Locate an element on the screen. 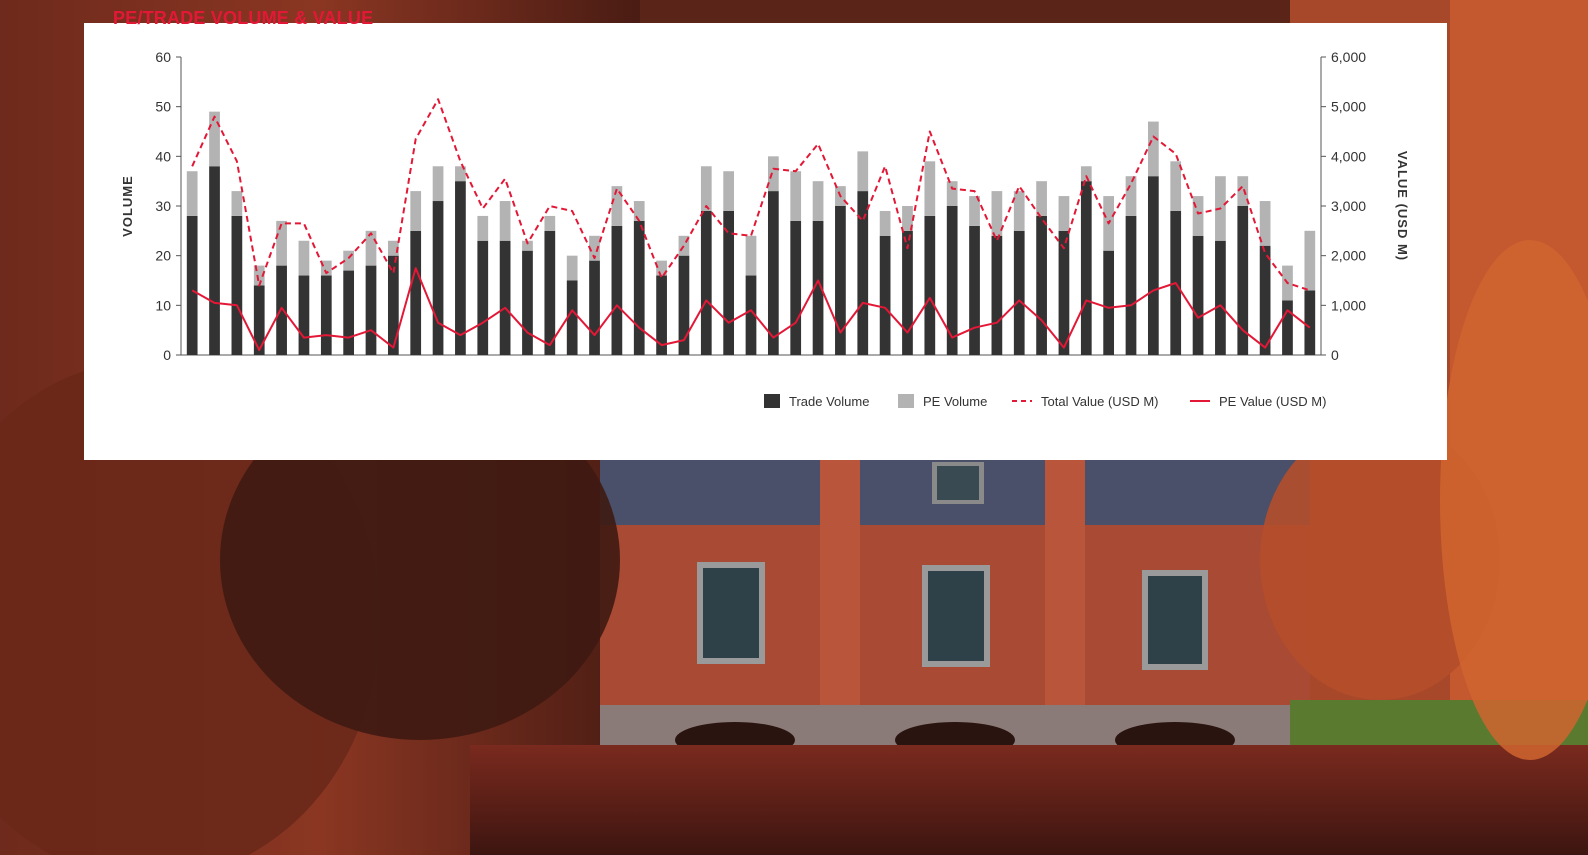 The height and width of the screenshot is (855, 1588). legend-trade-volume-label: Trade Volume is located at coordinates (829, 401).